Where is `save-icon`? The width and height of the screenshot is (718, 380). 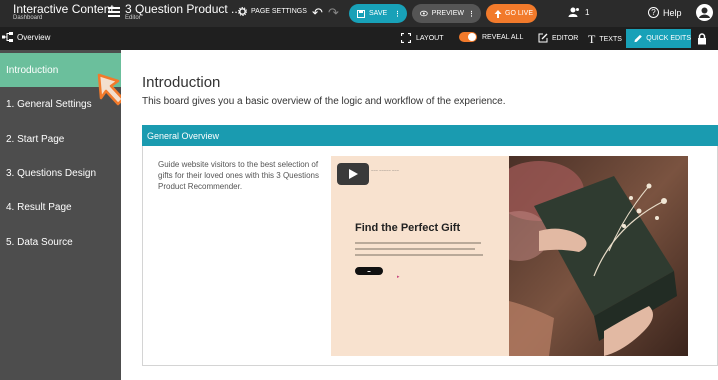
save-icon is located at coordinates (361, 13).